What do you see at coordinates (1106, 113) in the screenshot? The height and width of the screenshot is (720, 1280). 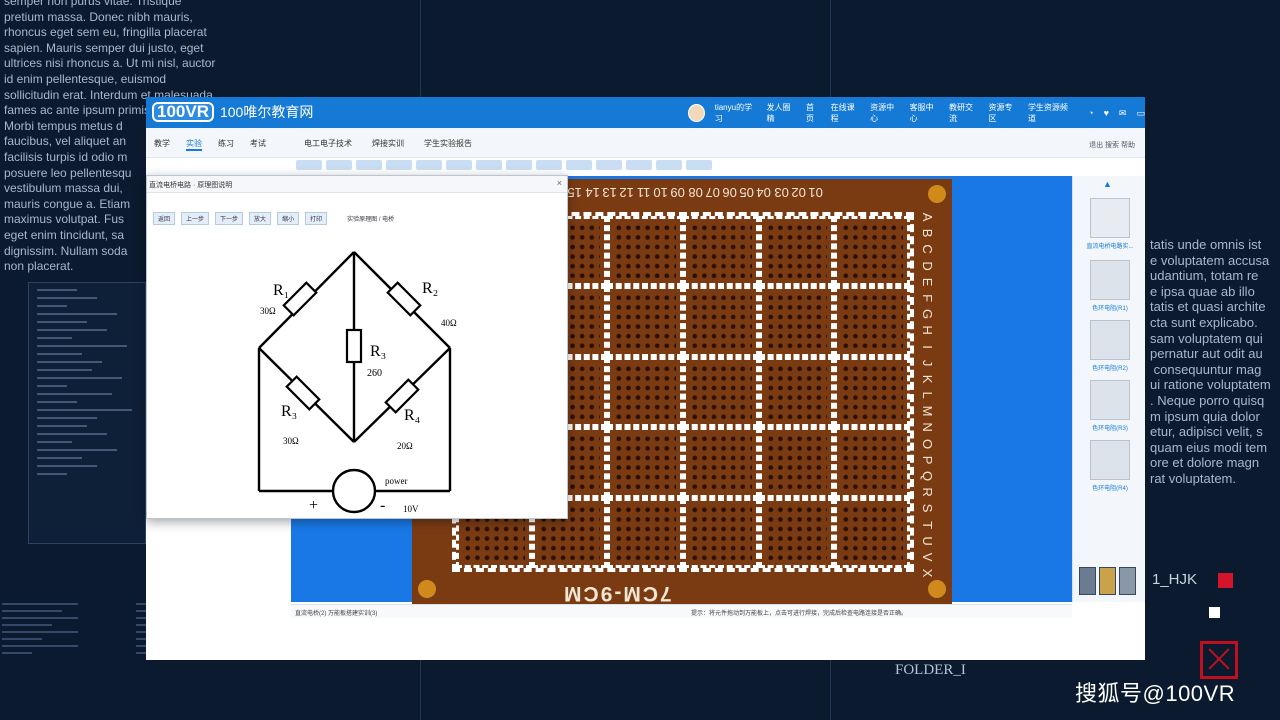 I see `heart-icon: ♥` at bounding box center [1106, 113].